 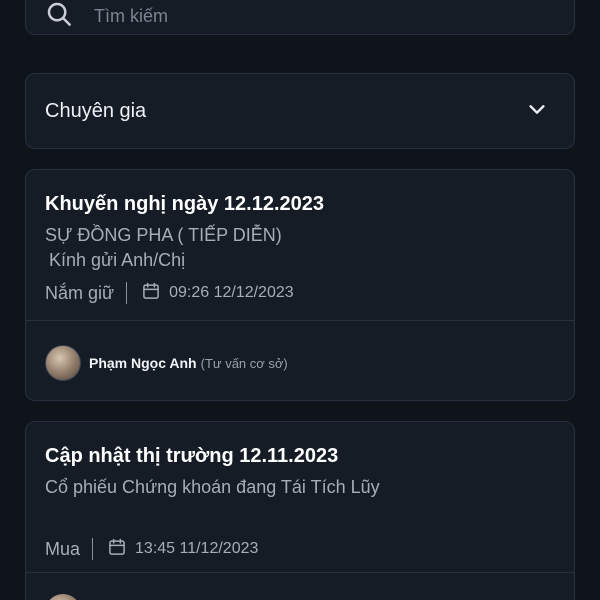 What do you see at coordinates (231, 292) in the screenshot?
I see `post-timestamp: 09:26 12/12/2023` at bounding box center [231, 292].